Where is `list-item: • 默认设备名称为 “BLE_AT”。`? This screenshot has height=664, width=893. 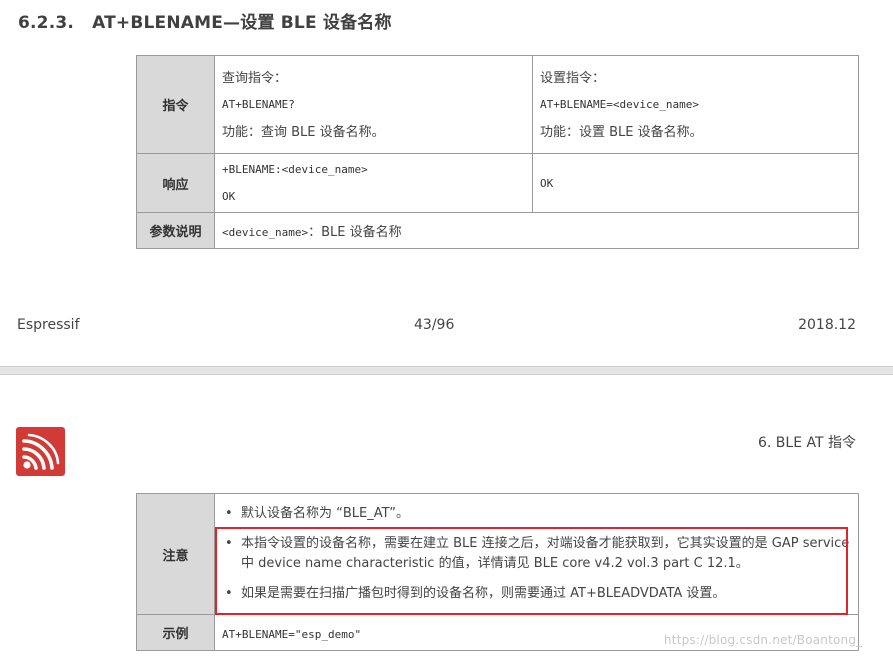
list-item: • 默认设备名称为 “BLE_AT”。 is located at coordinates (537, 514).